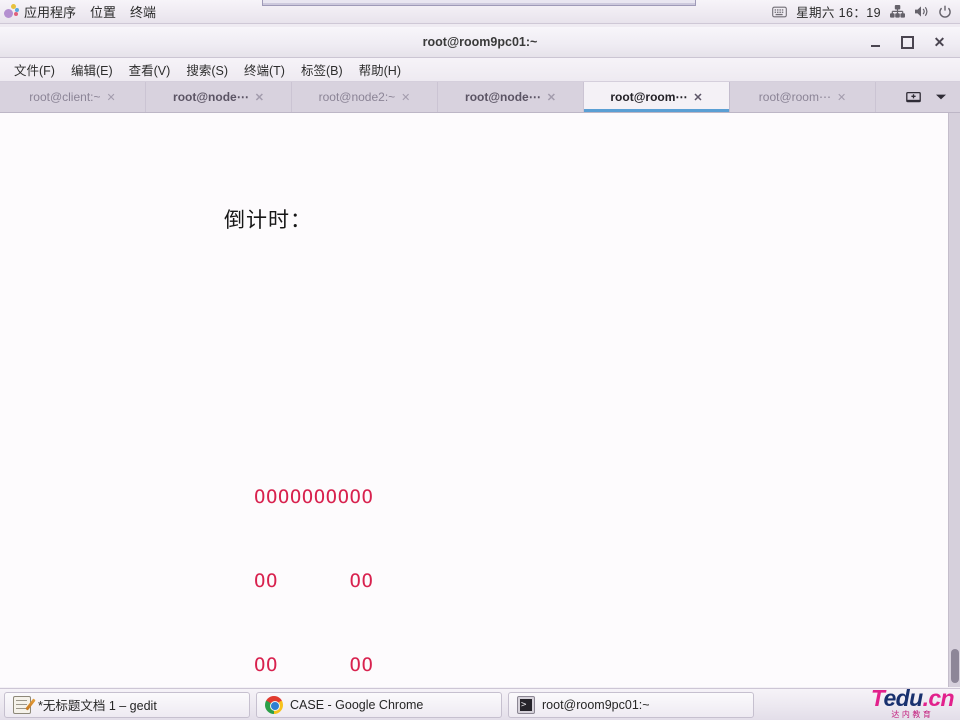 Image resolution: width=960 pixels, height=720 pixels. Describe the element at coordinates (264, 69) in the screenshot. I see `menu-terminal: 终端(T)` at that location.